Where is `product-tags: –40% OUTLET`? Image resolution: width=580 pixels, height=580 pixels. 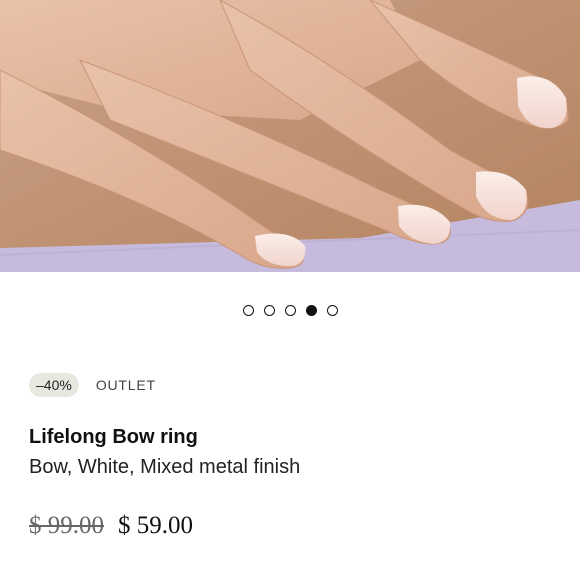
product-tags: –40% OUTLET is located at coordinates (92, 385).